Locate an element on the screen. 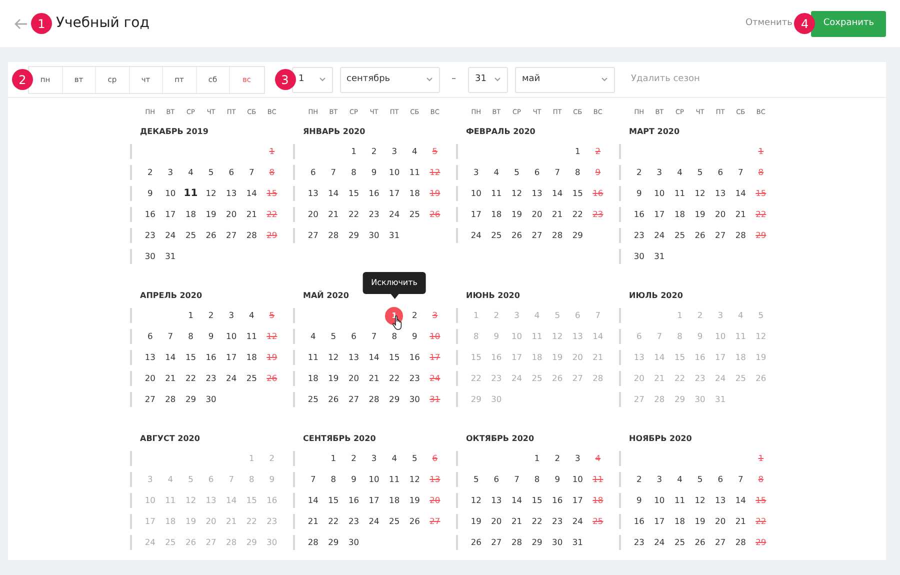  dropdown: сентябрь is located at coordinates (390, 79).